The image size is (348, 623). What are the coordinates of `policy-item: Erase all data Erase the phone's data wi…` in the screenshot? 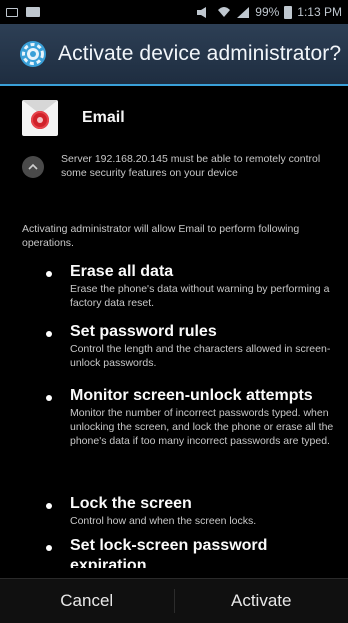 It's located at (191, 286).